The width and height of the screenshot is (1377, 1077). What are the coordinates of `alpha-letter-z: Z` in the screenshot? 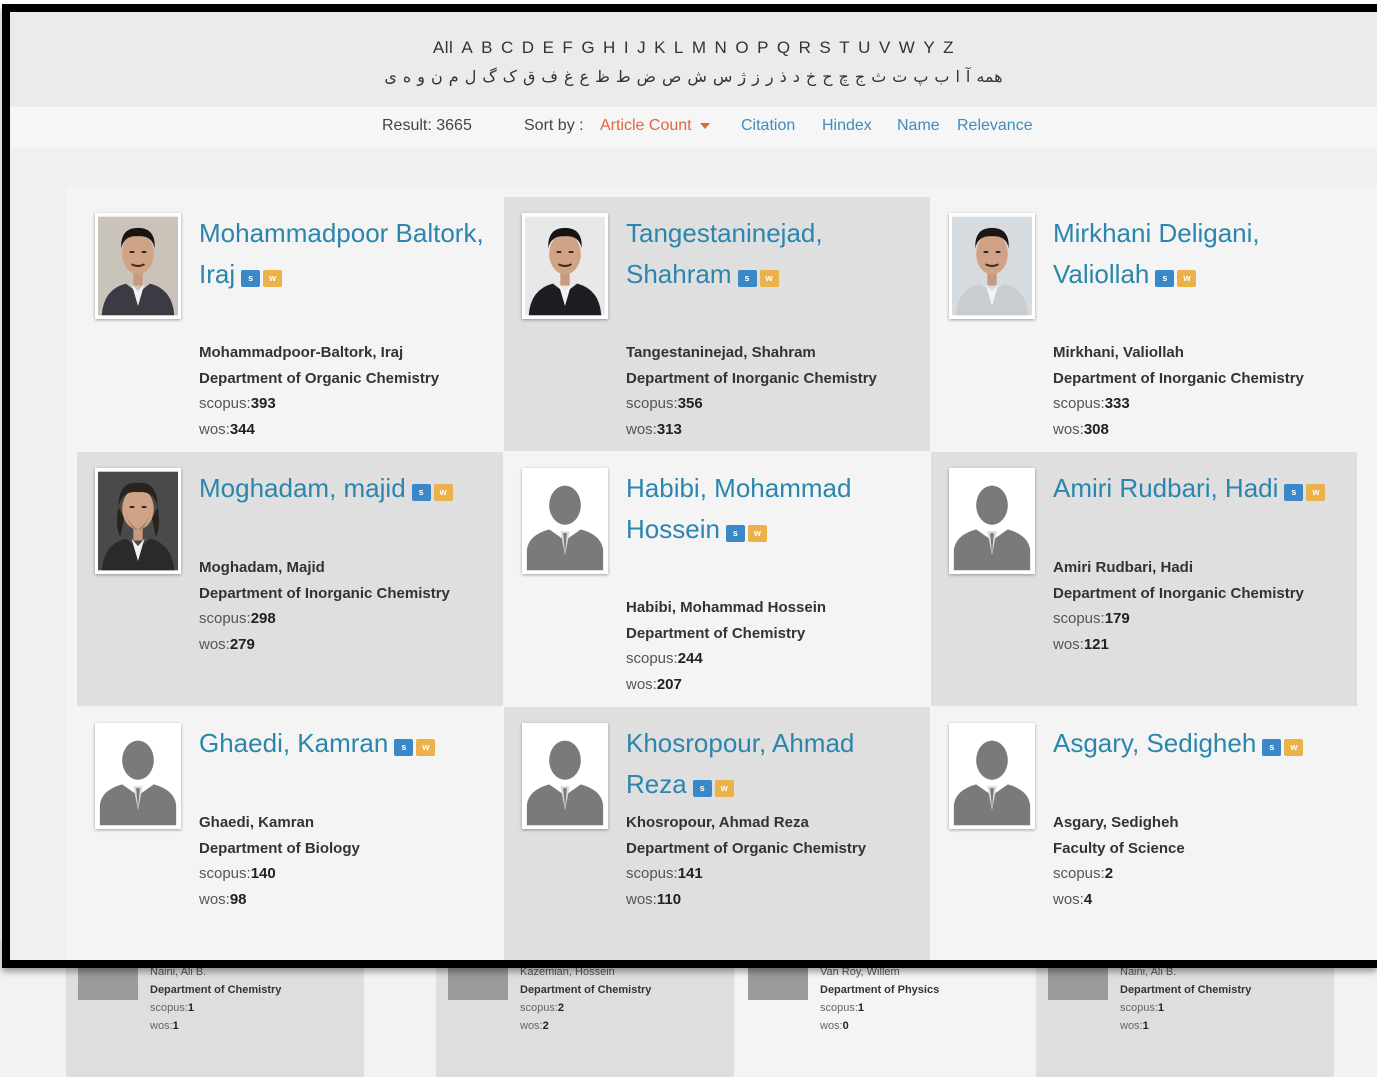 It's located at (948, 48).